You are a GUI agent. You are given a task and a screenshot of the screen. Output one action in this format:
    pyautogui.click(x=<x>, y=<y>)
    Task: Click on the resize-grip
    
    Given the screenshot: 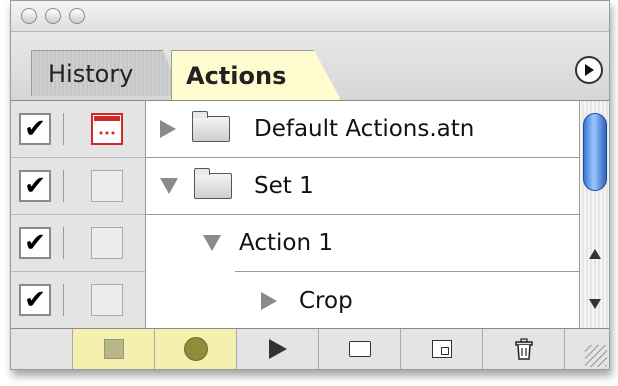 What is the action you would take?
    pyautogui.click(x=596, y=356)
    